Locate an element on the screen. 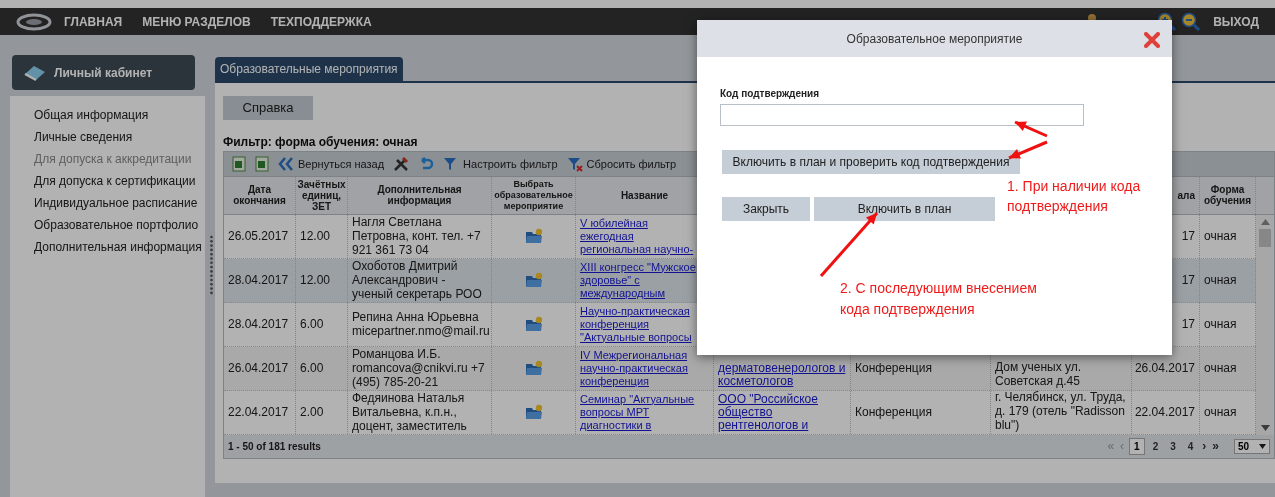 This screenshot has height=497, width=1275. table-cell-text: Нагля Светлана Петровна, конт. тел. +7 921 361 73 04 is located at coordinates (417, 236).